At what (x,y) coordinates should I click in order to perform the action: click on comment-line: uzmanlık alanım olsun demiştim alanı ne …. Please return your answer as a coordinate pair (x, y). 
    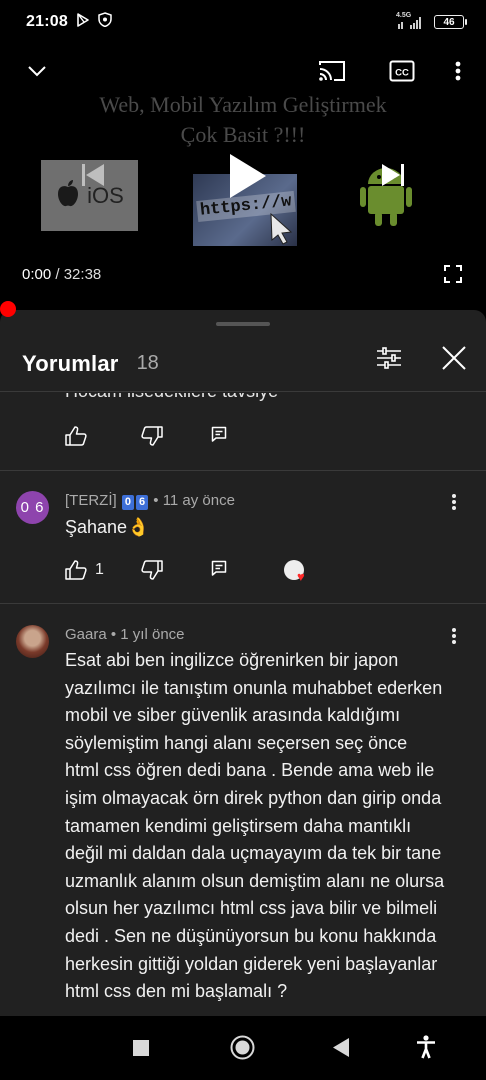
    Looking at the image, I should click on (255, 880).